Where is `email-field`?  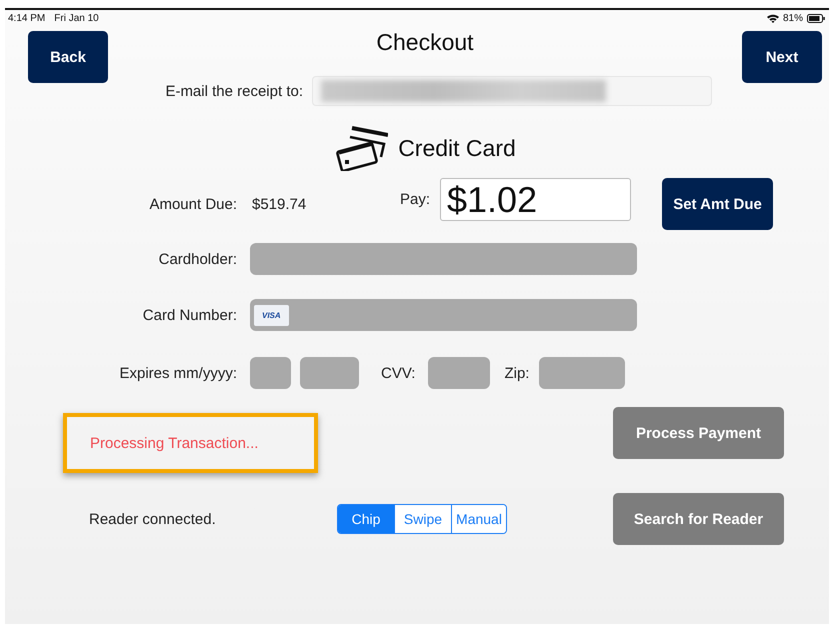 email-field is located at coordinates (512, 91).